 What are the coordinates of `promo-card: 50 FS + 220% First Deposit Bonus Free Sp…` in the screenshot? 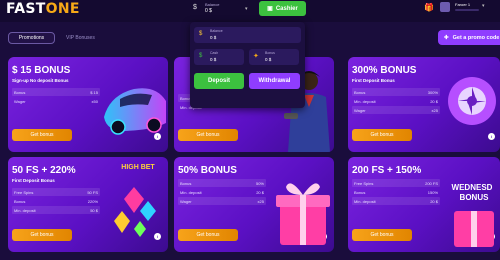 It's located at (88, 204).